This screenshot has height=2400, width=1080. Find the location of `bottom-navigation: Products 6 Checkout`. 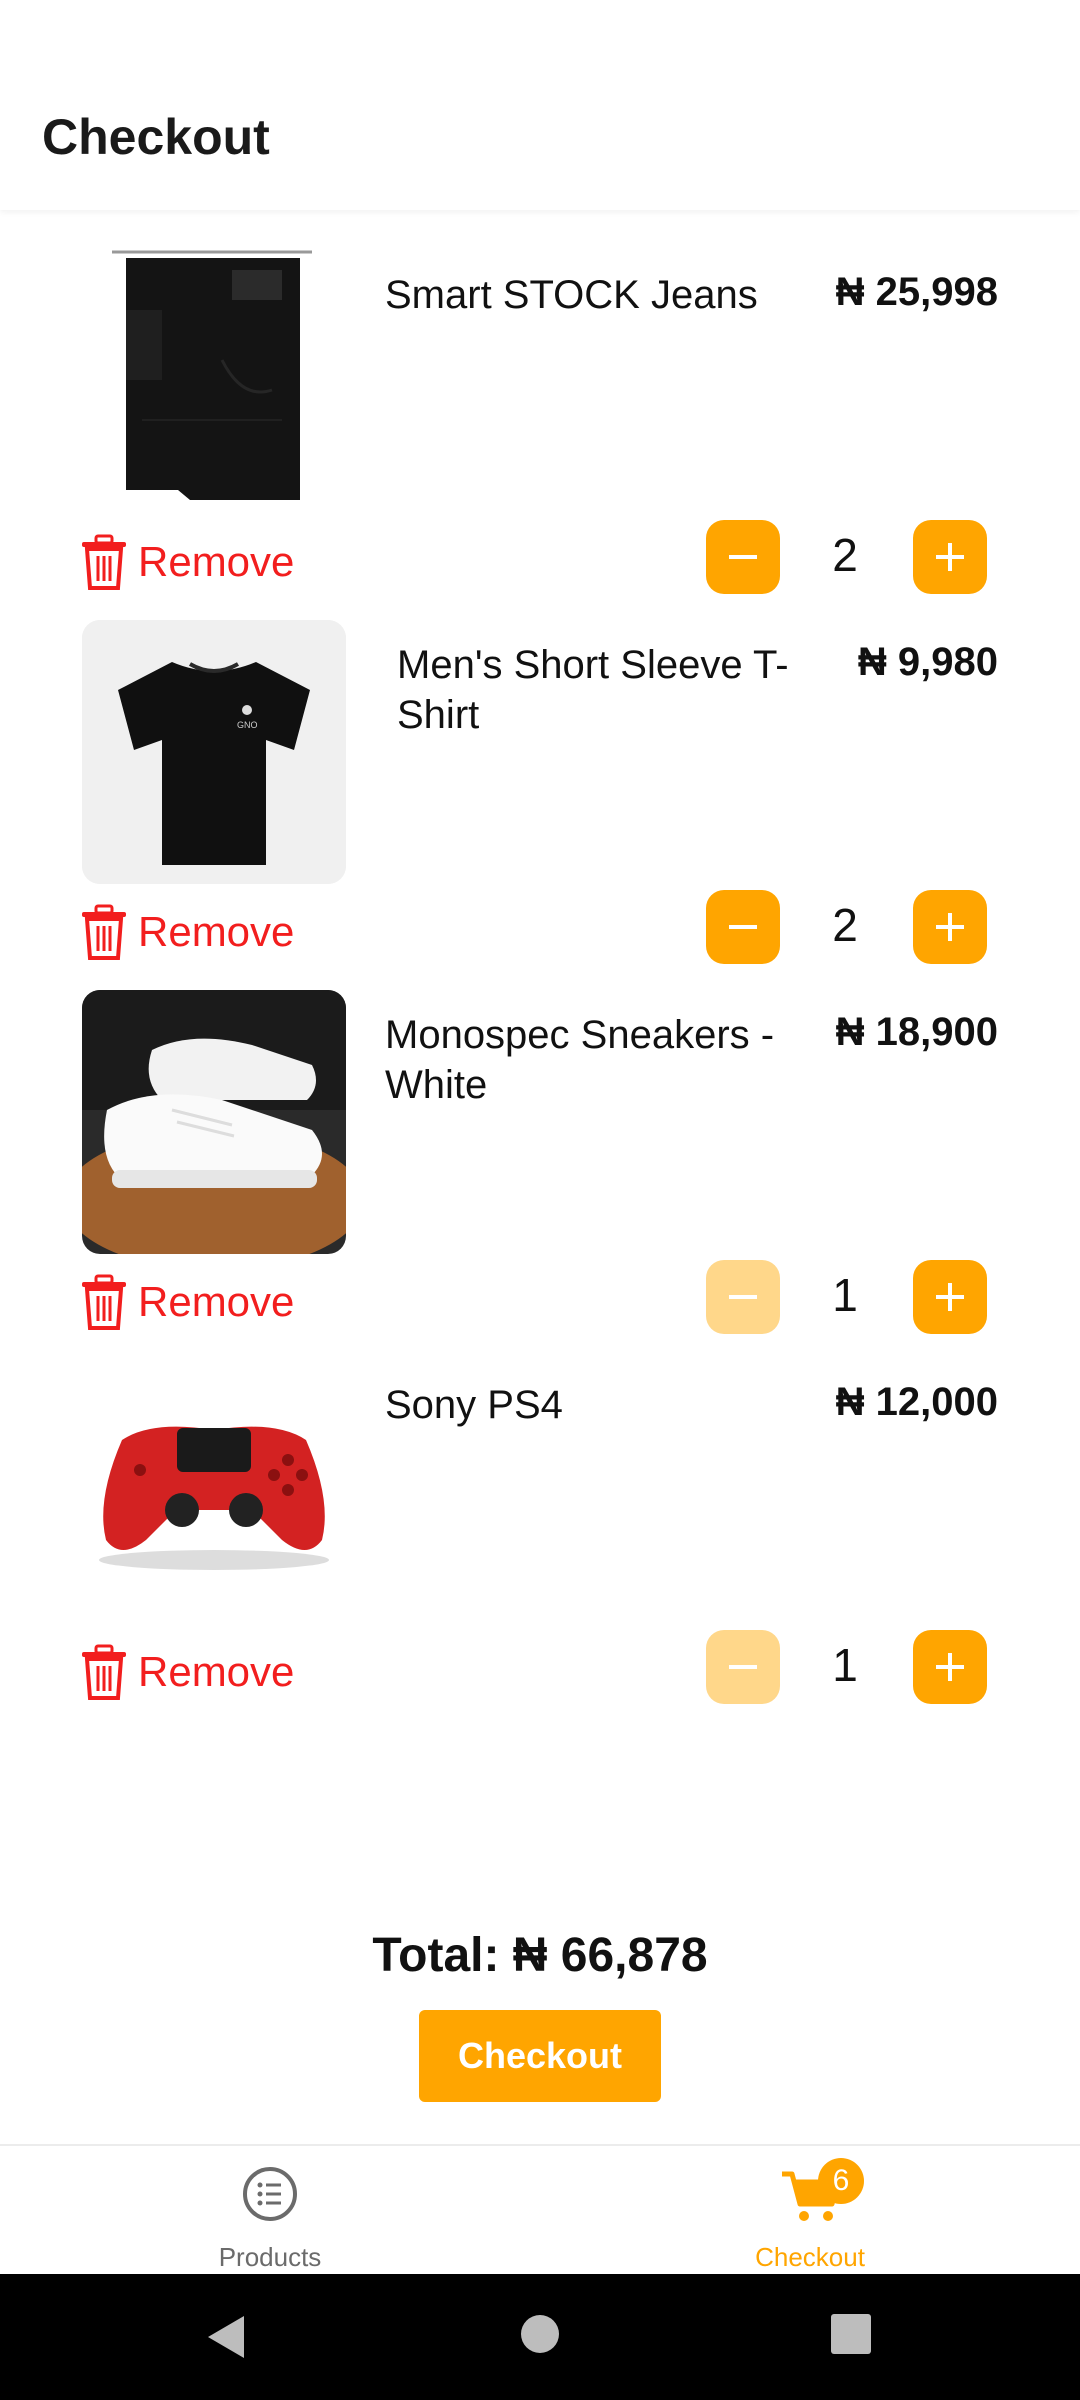

bottom-navigation: Products 6 Checkout is located at coordinates (540, 2210).